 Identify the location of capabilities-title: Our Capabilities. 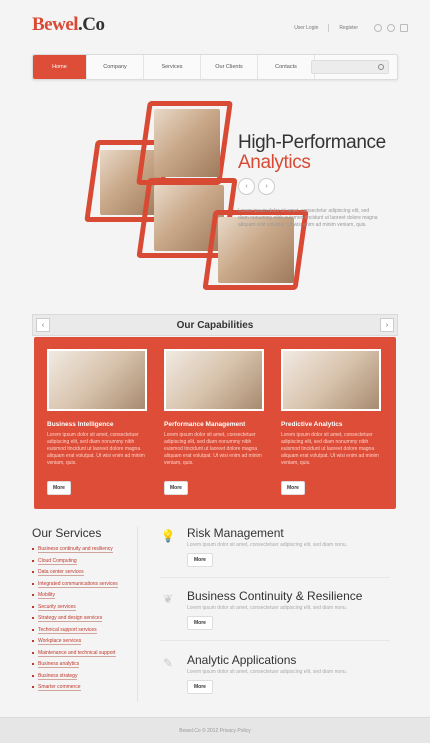
(215, 325).